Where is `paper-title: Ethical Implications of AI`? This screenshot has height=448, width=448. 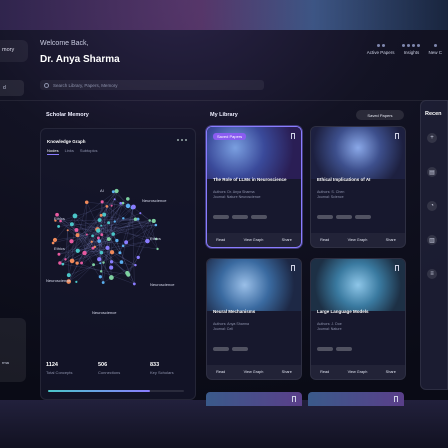
paper-title: Ethical Implications of AI is located at coordinates (359, 180).